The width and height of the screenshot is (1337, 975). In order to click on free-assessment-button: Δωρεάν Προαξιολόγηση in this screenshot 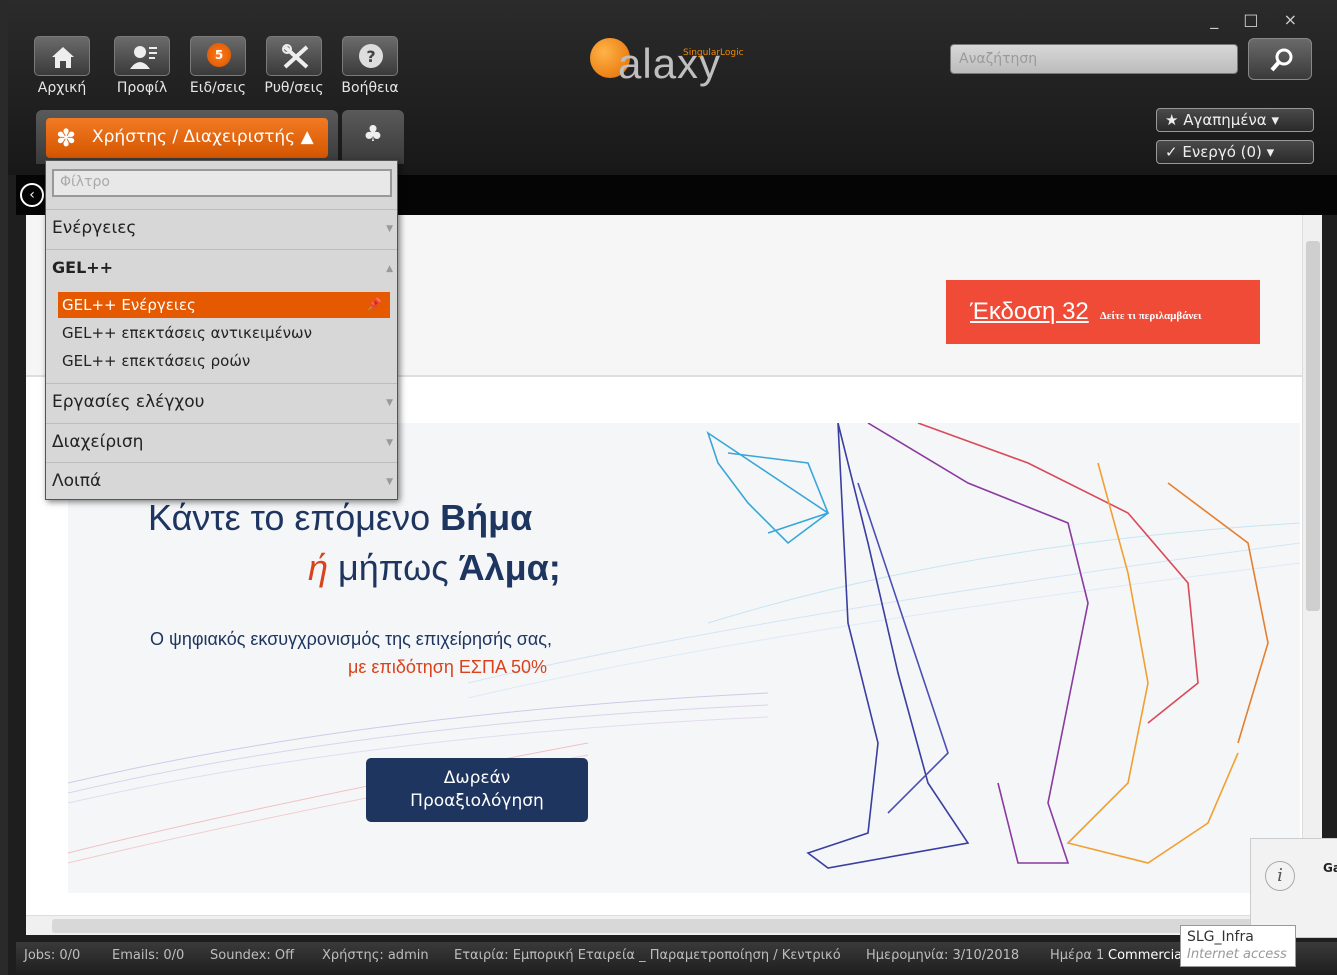, I will do `click(477, 790)`.